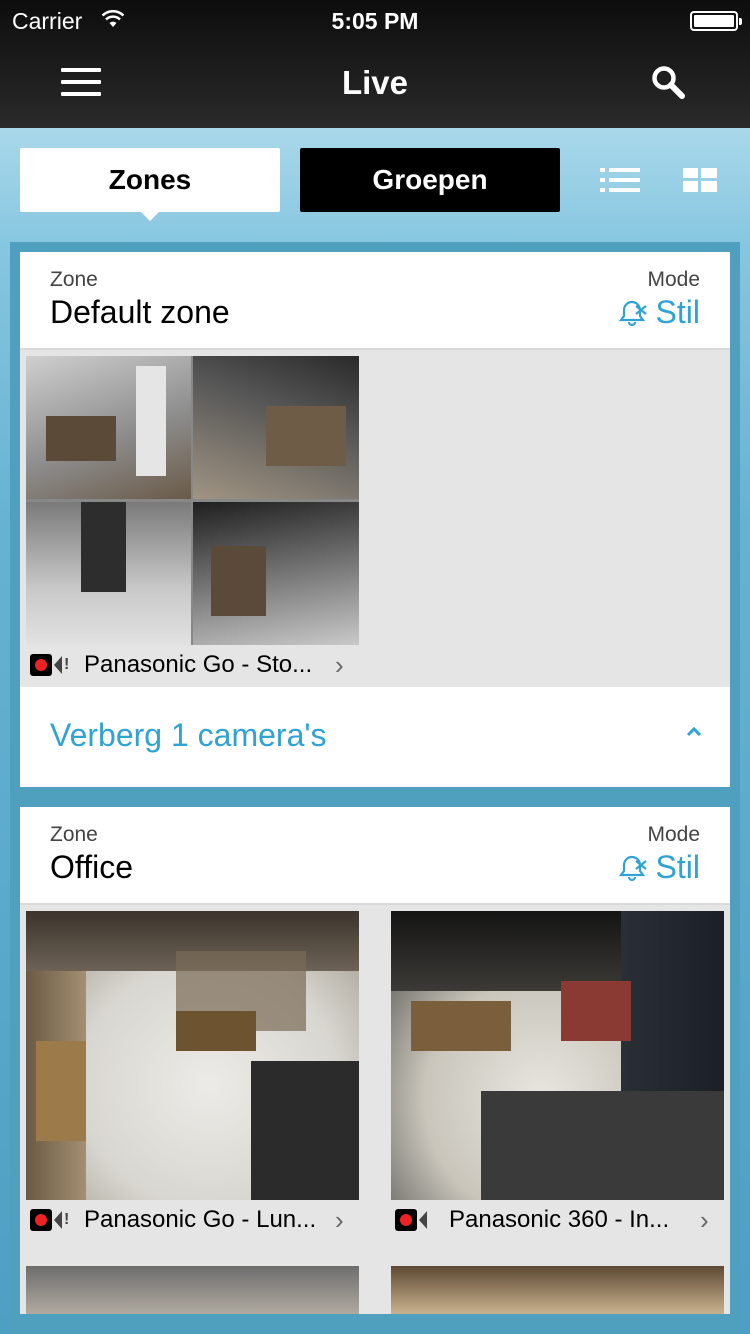 This screenshot has width=750, height=1334. What do you see at coordinates (192, 1055) in the screenshot?
I see `camera-feed-lunch` at bounding box center [192, 1055].